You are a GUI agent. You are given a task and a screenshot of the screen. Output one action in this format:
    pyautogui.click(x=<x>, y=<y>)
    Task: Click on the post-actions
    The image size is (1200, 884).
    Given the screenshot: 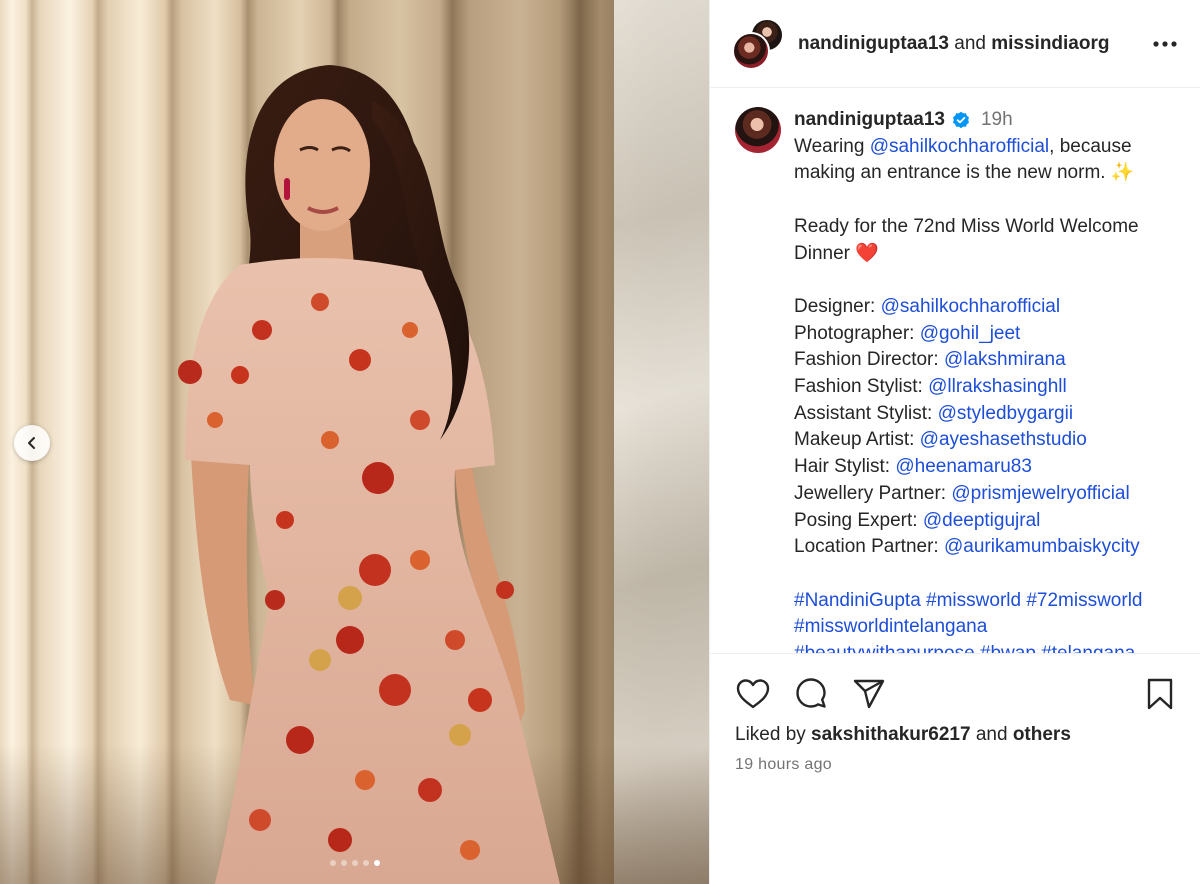 What is the action you would take?
    pyautogui.click(x=955, y=693)
    